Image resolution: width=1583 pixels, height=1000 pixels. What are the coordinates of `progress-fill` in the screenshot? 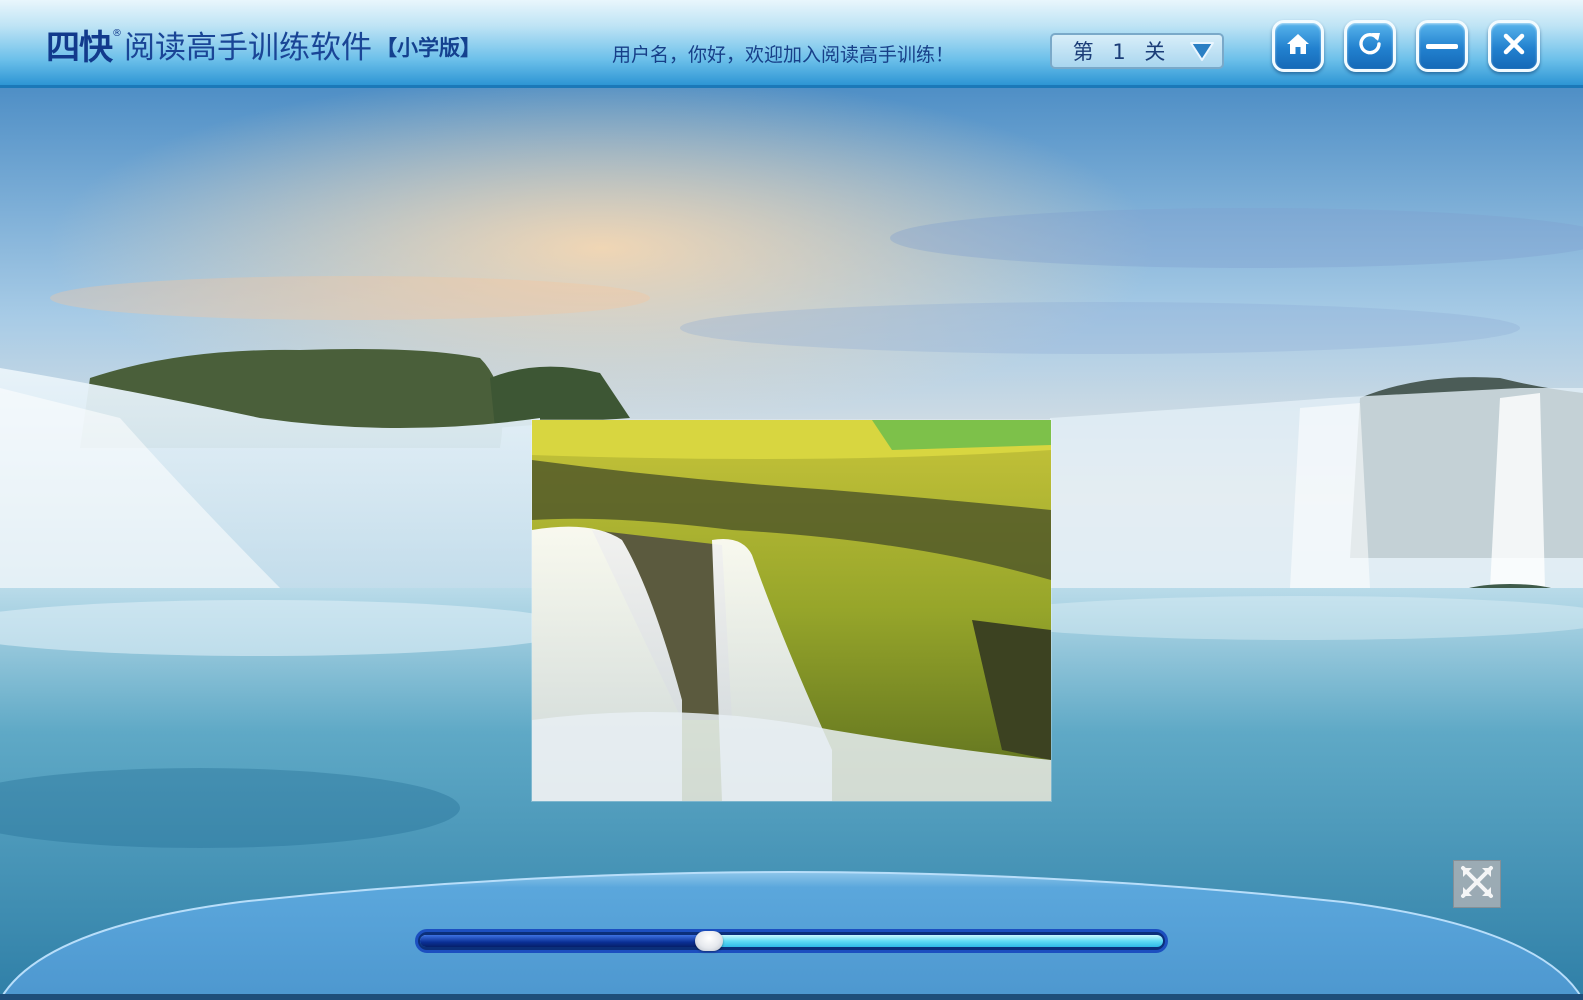 It's located at (565, 941).